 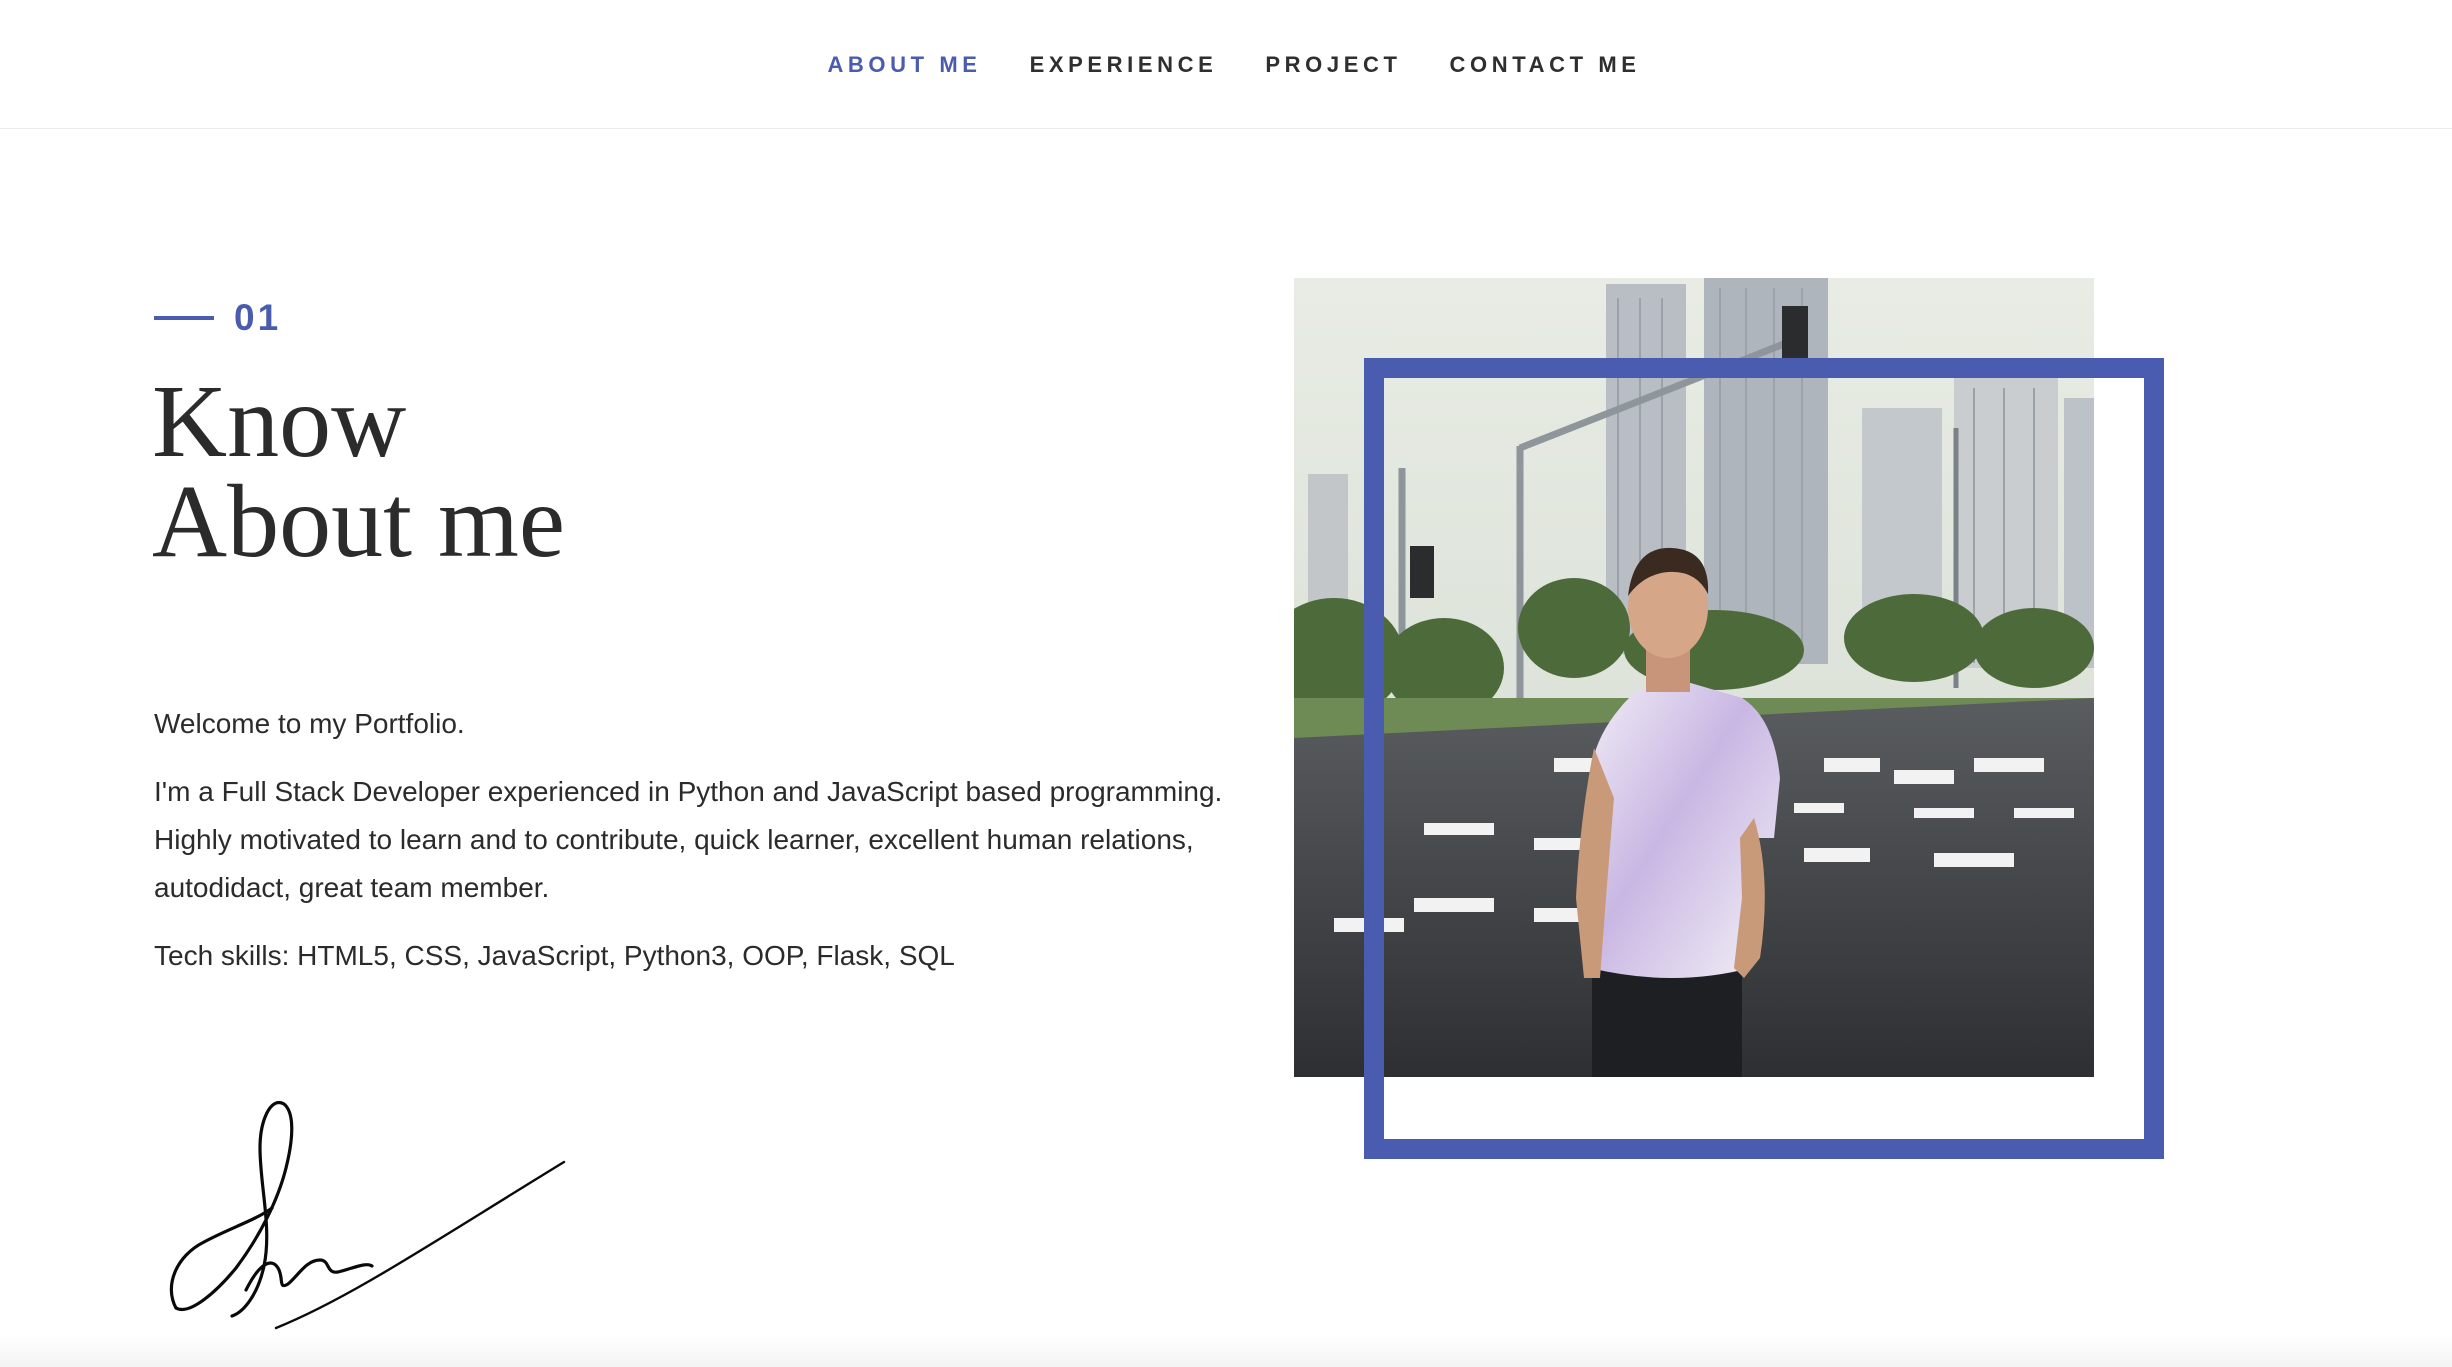 What do you see at coordinates (359, 521) in the screenshot?
I see `page-title-line-2: About me` at bounding box center [359, 521].